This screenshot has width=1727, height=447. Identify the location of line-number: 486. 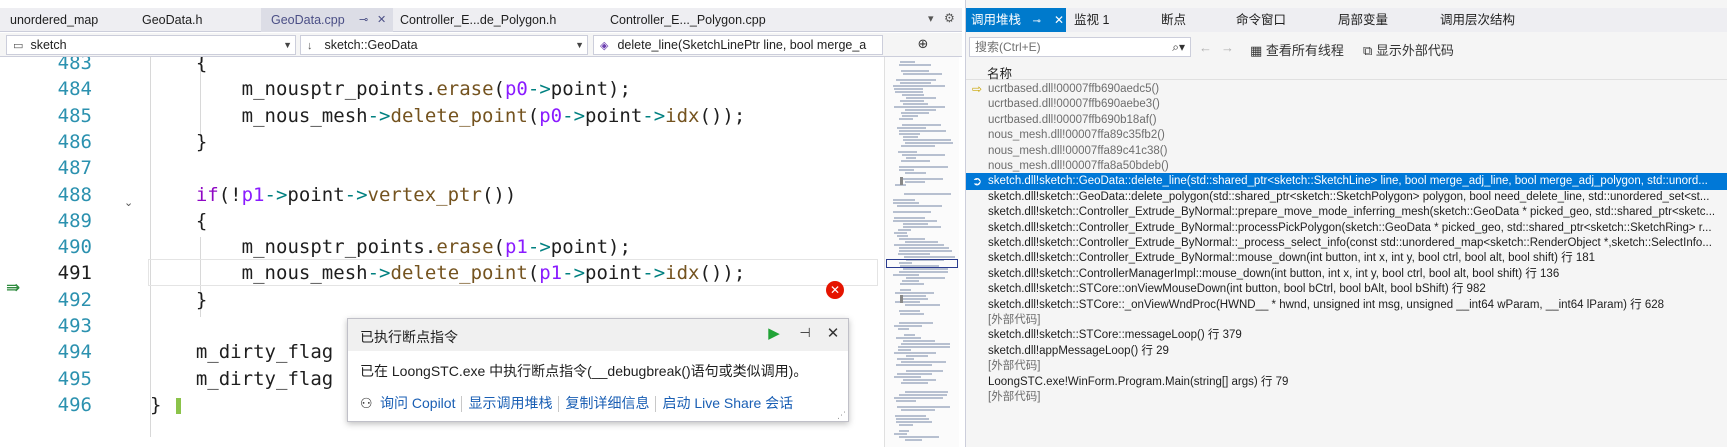
(74, 141).